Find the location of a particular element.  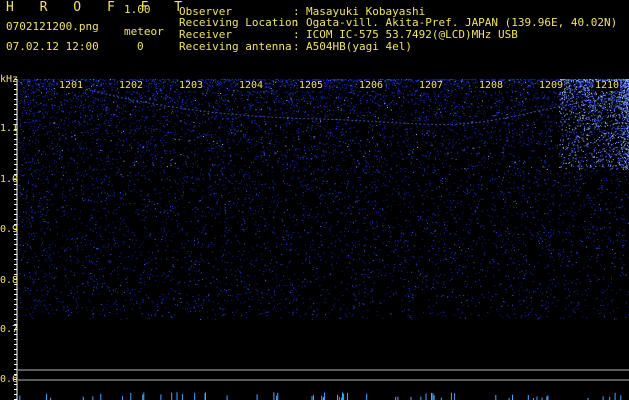

meteor-label: meteor is located at coordinates (144, 31).